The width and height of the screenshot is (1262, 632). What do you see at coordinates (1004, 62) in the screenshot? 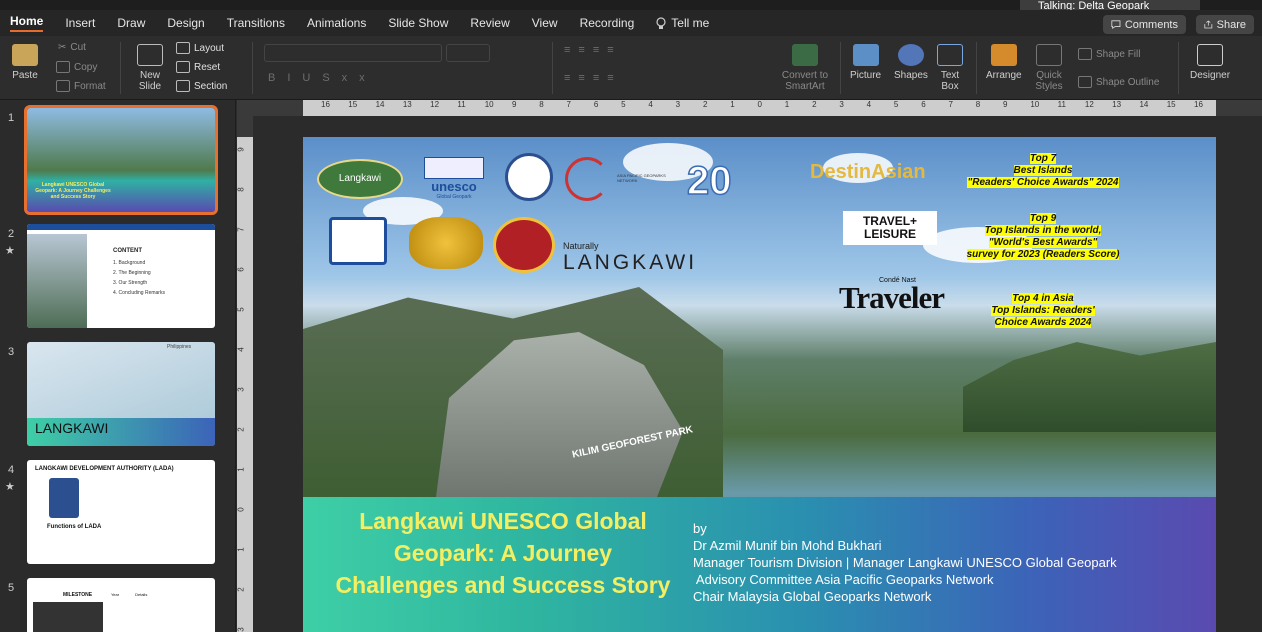
I see `arrange-button: Arrange` at bounding box center [1004, 62].